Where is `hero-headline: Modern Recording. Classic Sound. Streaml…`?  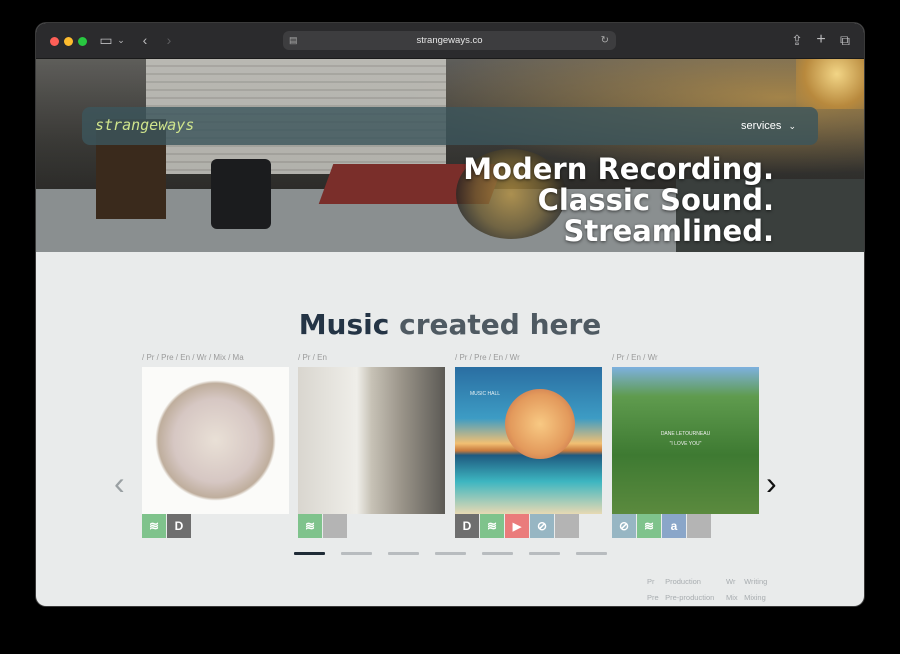
hero-headline: Modern Recording. Classic Sound. Streaml… is located at coordinates (618, 200).